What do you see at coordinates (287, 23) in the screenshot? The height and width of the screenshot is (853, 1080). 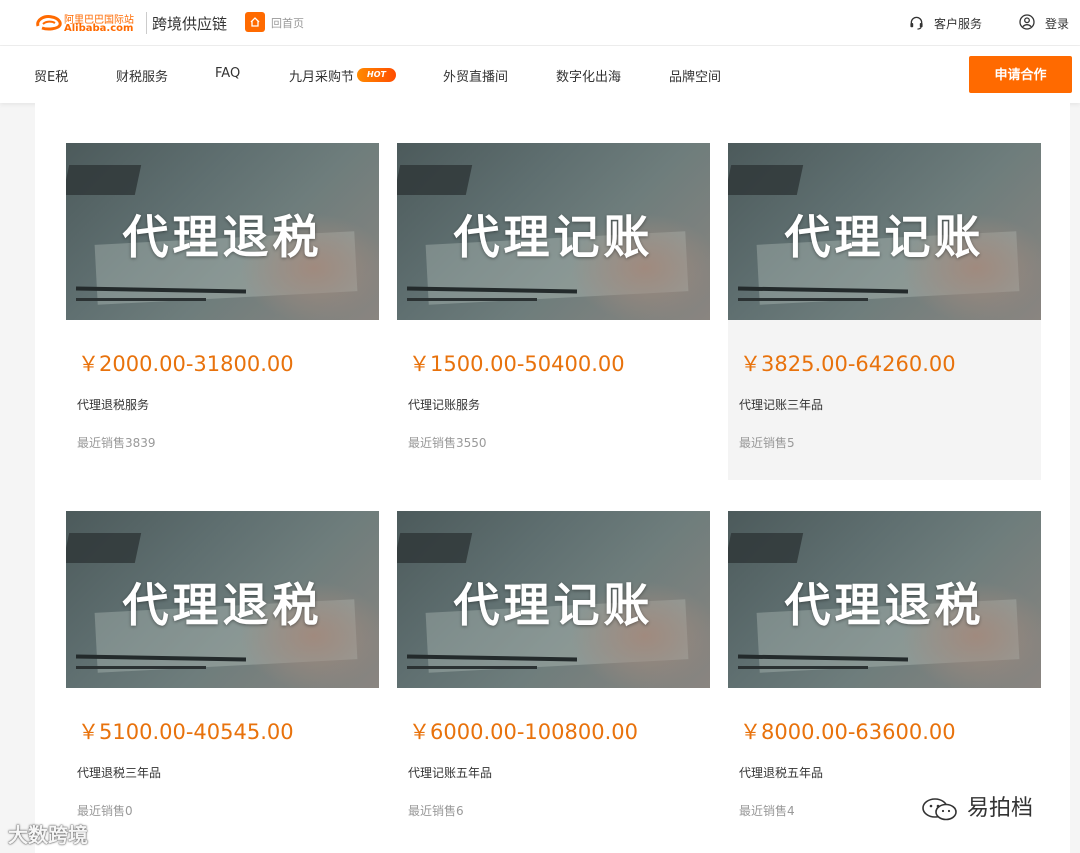 I see `home-link: 回首页` at bounding box center [287, 23].